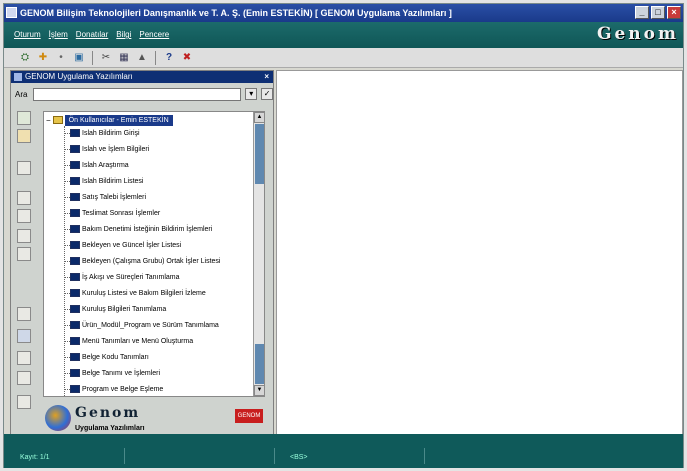  What do you see at coordinates (343, 451) in the screenshot?
I see `status-bar: Kayıt: 1/1 <BS>` at bounding box center [343, 451].